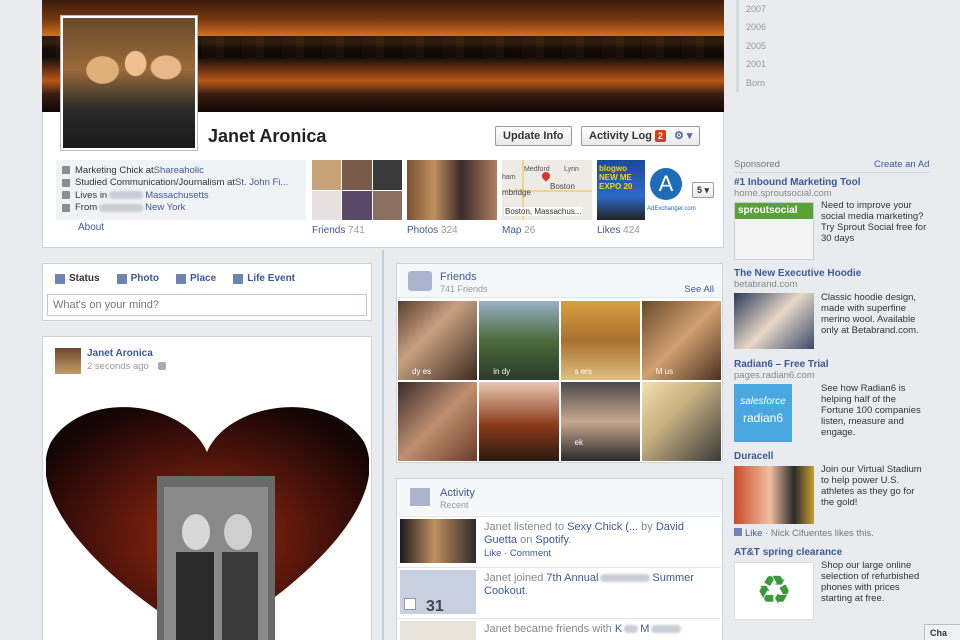 Image resolution: width=960 pixels, height=640 pixels. I want to click on friends-icon, so click(420, 281).